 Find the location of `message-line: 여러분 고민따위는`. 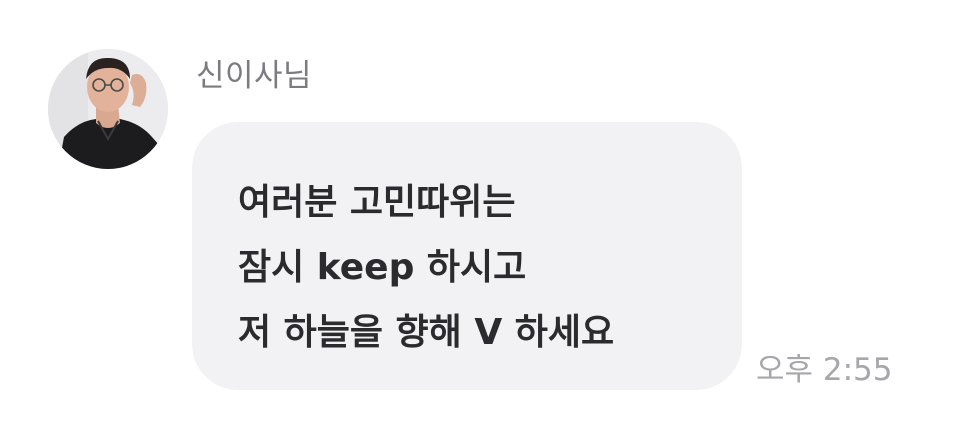

message-line: 여러분 고민따위는 is located at coordinates (377, 202).